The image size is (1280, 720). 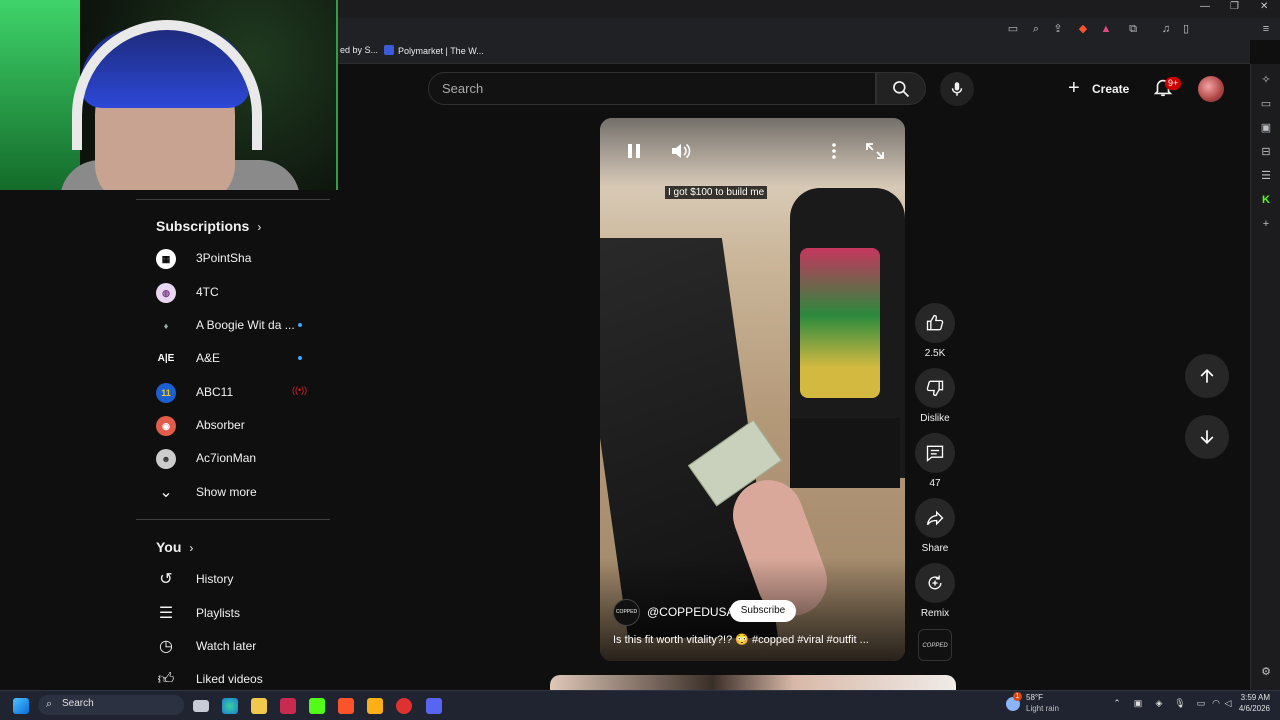 What do you see at coordinates (1117, 703) in the screenshot?
I see `tray-overflow-icon: ⌃` at bounding box center [1117, 703].